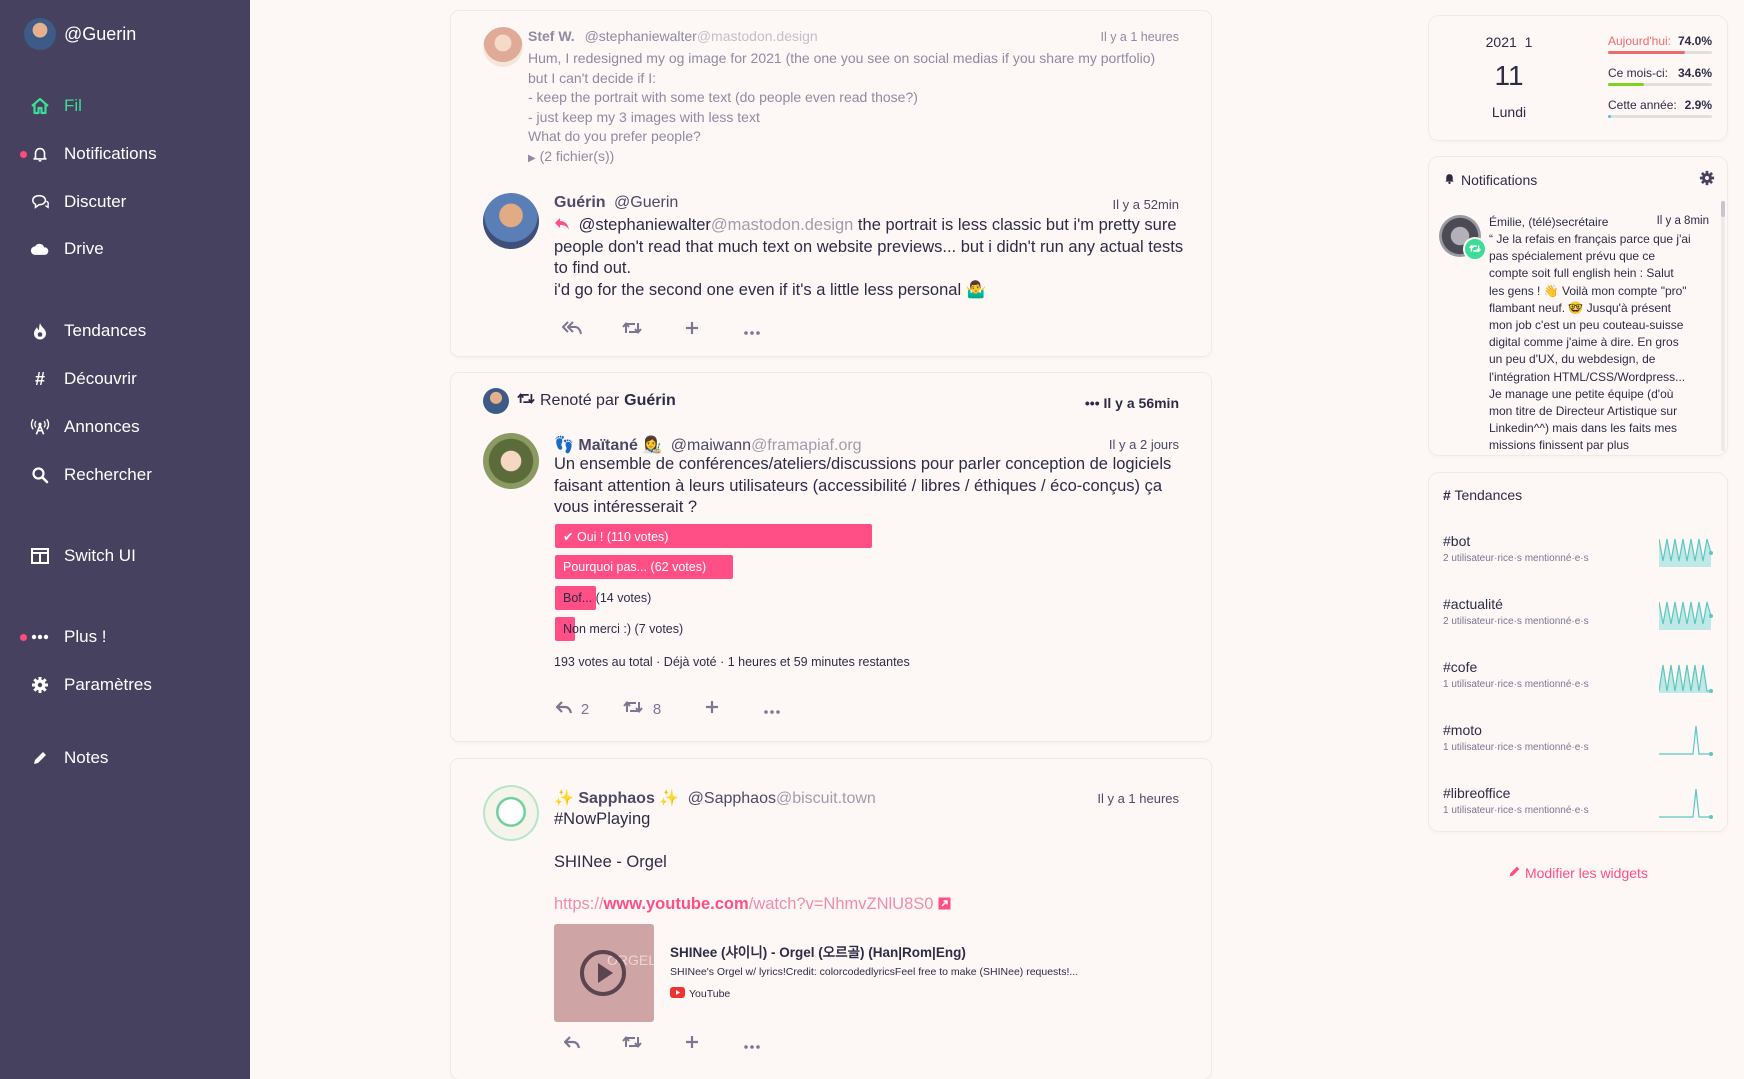 The height and width of the screenshot is (1079, 1744). What do you see at coordinates (1548, 222) in the screenshot?
I see `notification-author: Émilie, (télé)secrétaire` at bounding box center [1548, 222].